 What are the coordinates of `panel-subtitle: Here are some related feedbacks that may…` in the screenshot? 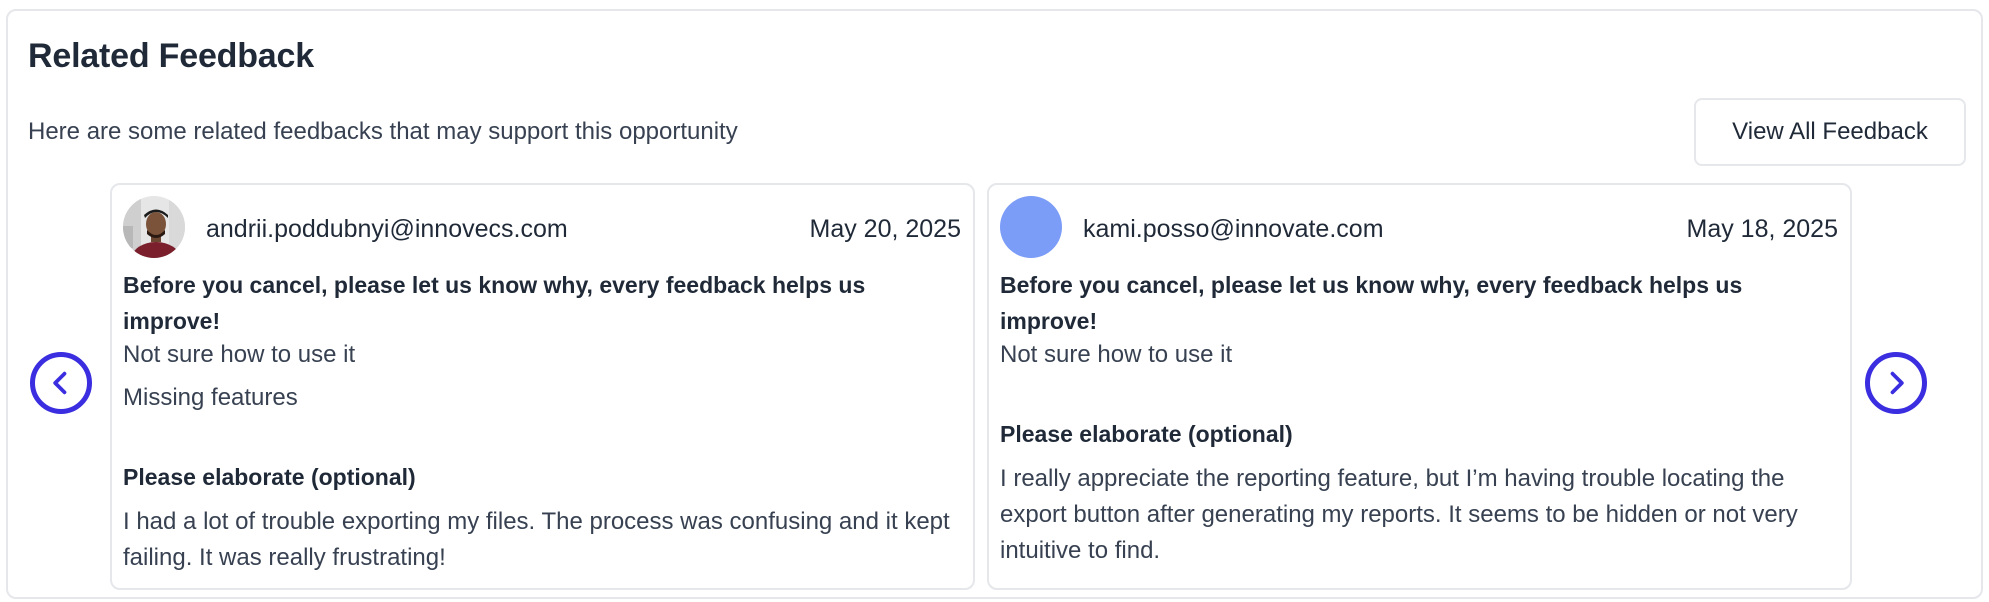 It's located at (383, 131).